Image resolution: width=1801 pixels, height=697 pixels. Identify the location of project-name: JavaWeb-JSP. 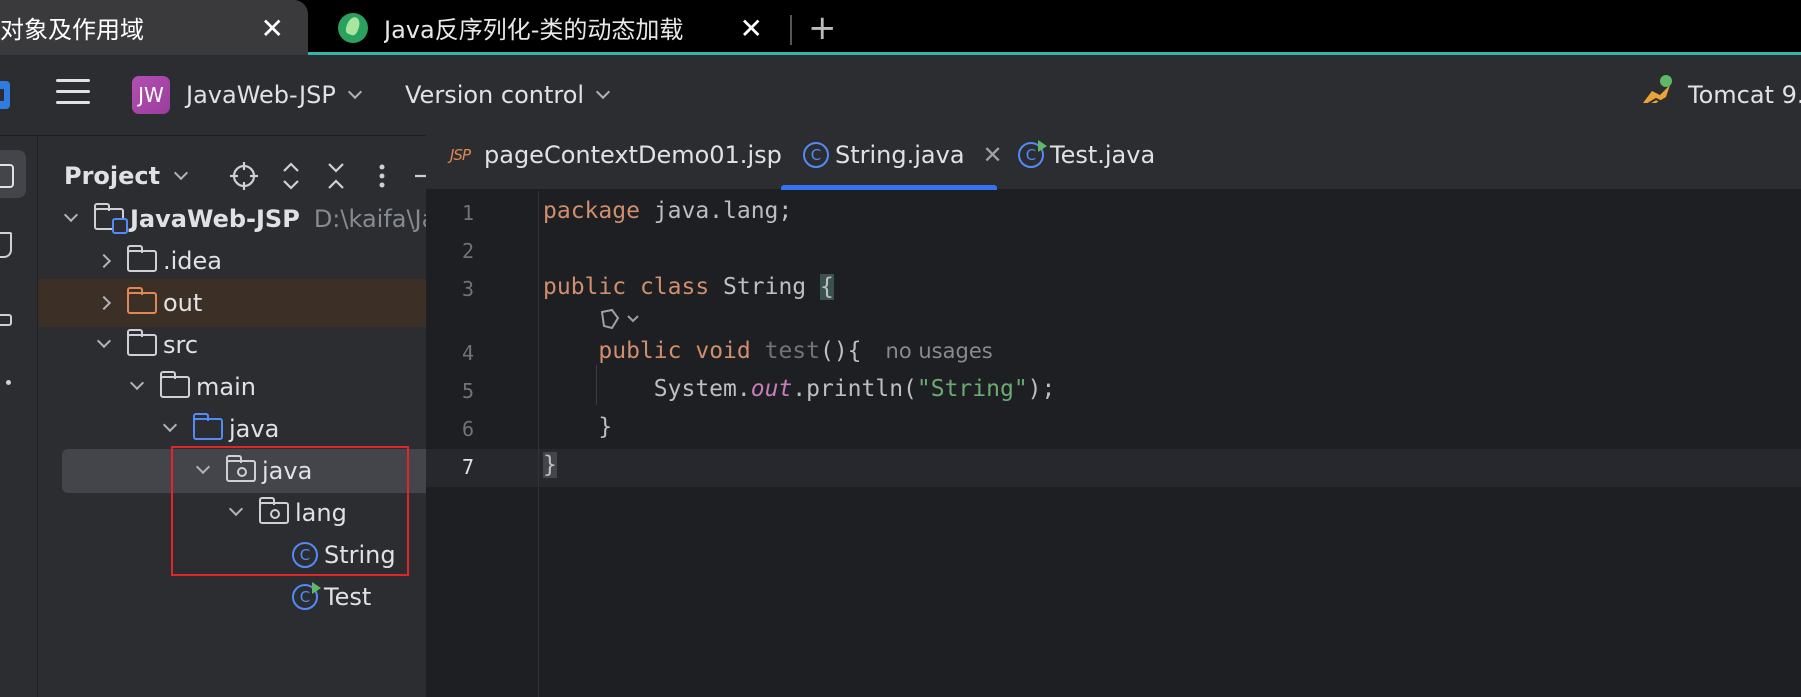
(261, 95).